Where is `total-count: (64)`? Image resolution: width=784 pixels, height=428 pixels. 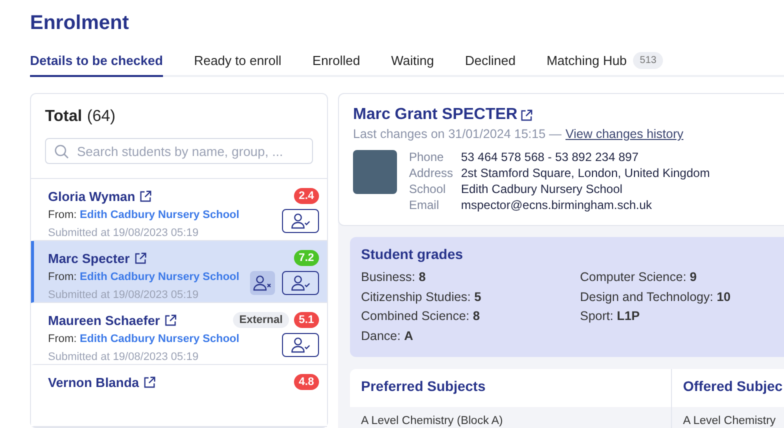
total-count: (64) is located at coordinates (101, 117).